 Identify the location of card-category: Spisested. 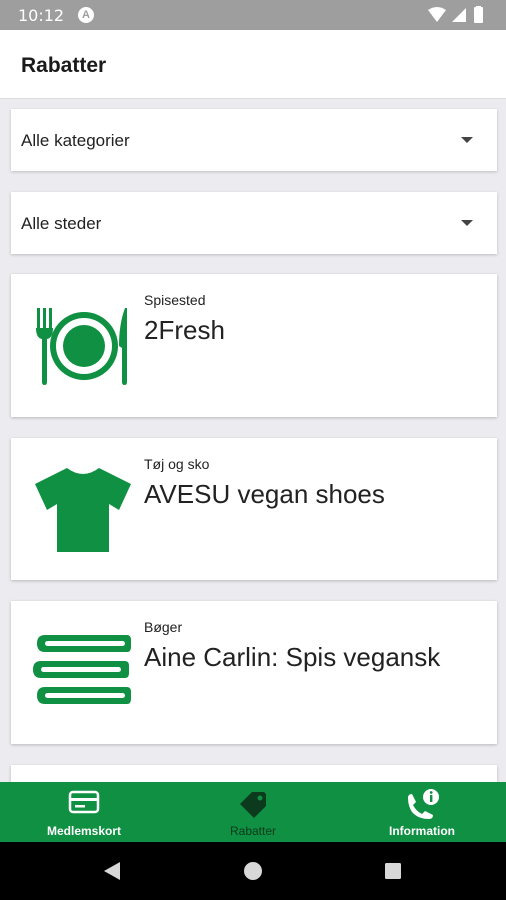
(175, 300).